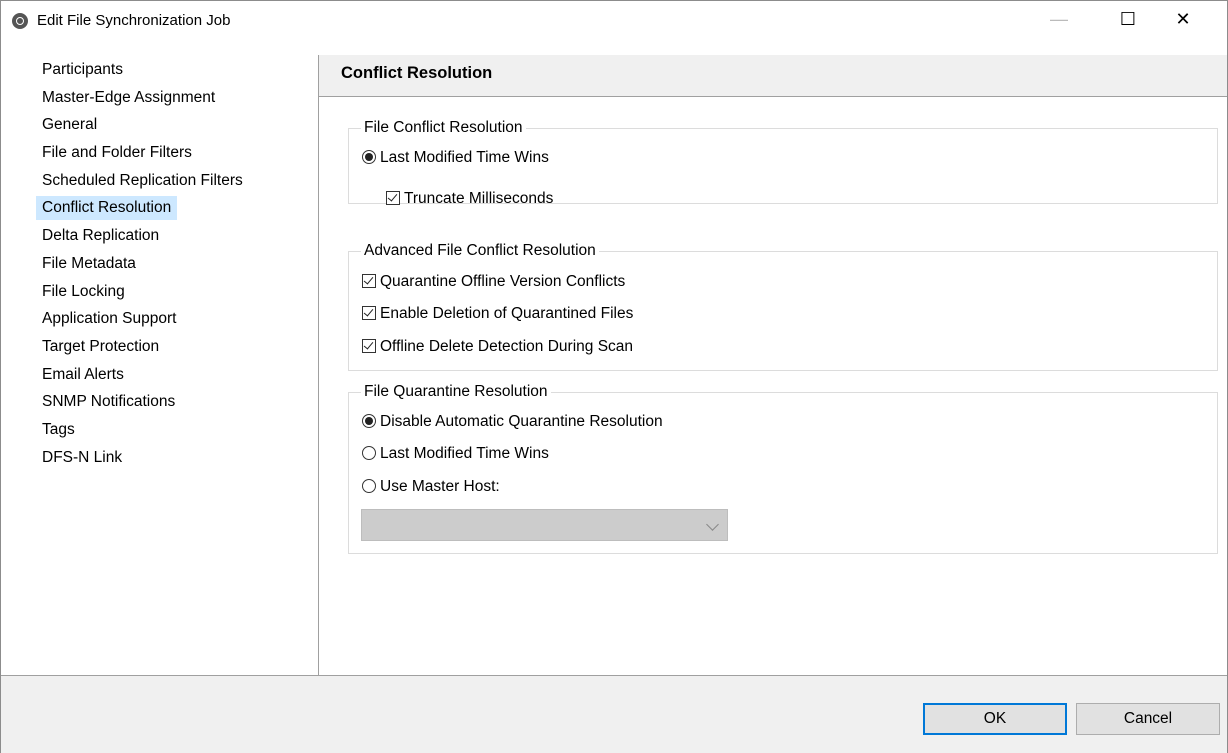  Describe the element at coordinates (995, 719) in the screenshot. I see `ok-button: OK` at that location.